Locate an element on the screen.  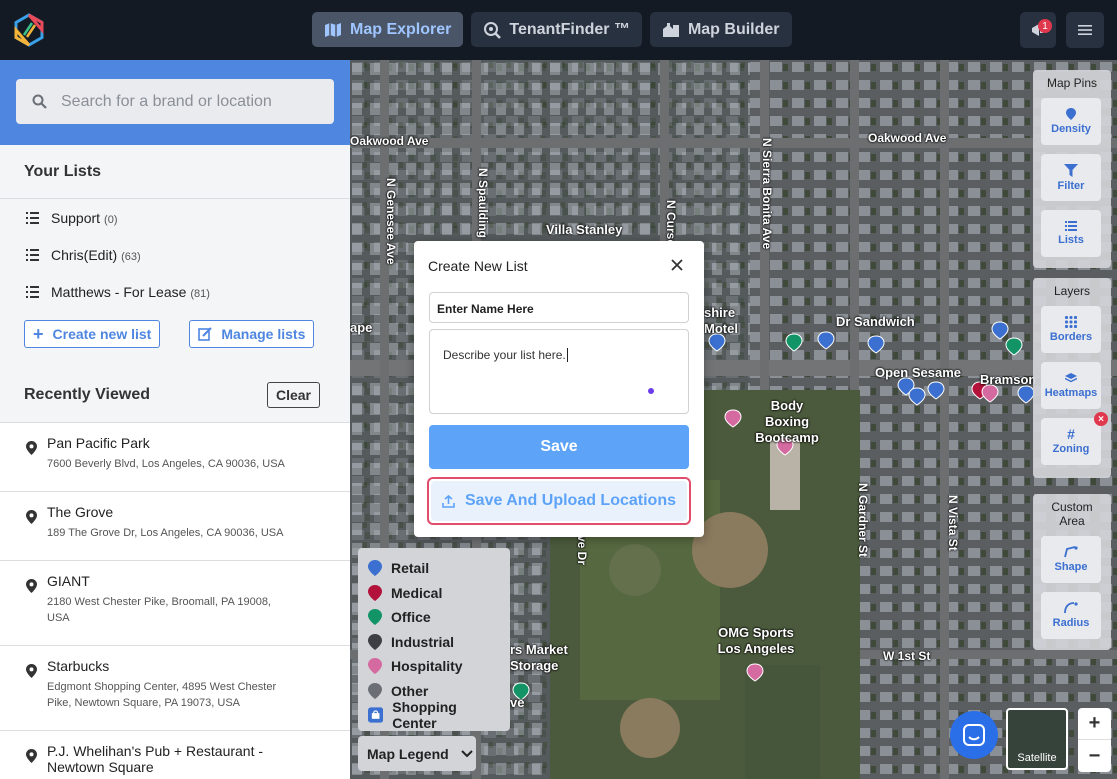
borders-label: Borders is located at coordinates (1071, 337).